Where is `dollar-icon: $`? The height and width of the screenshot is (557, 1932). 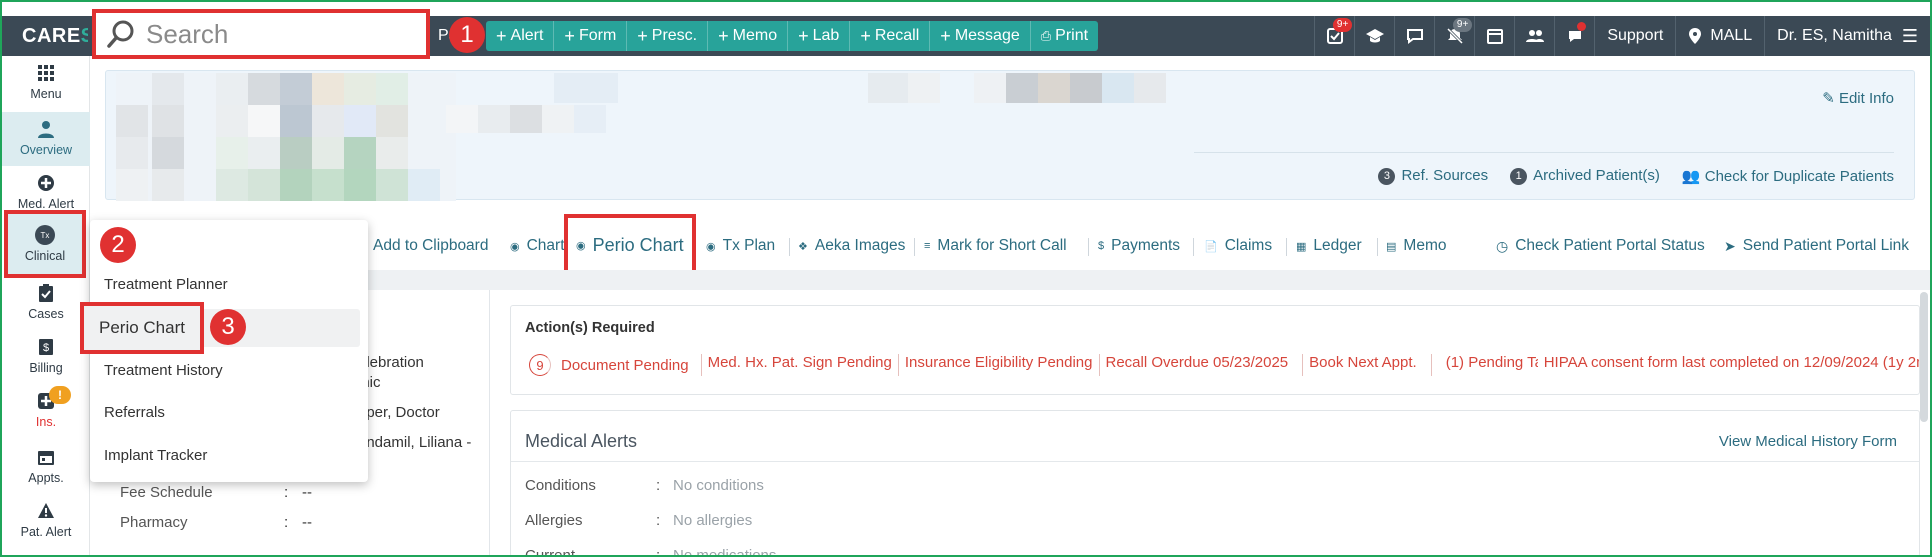
dollar-icon: $ is located at coordinates (1101, 246).